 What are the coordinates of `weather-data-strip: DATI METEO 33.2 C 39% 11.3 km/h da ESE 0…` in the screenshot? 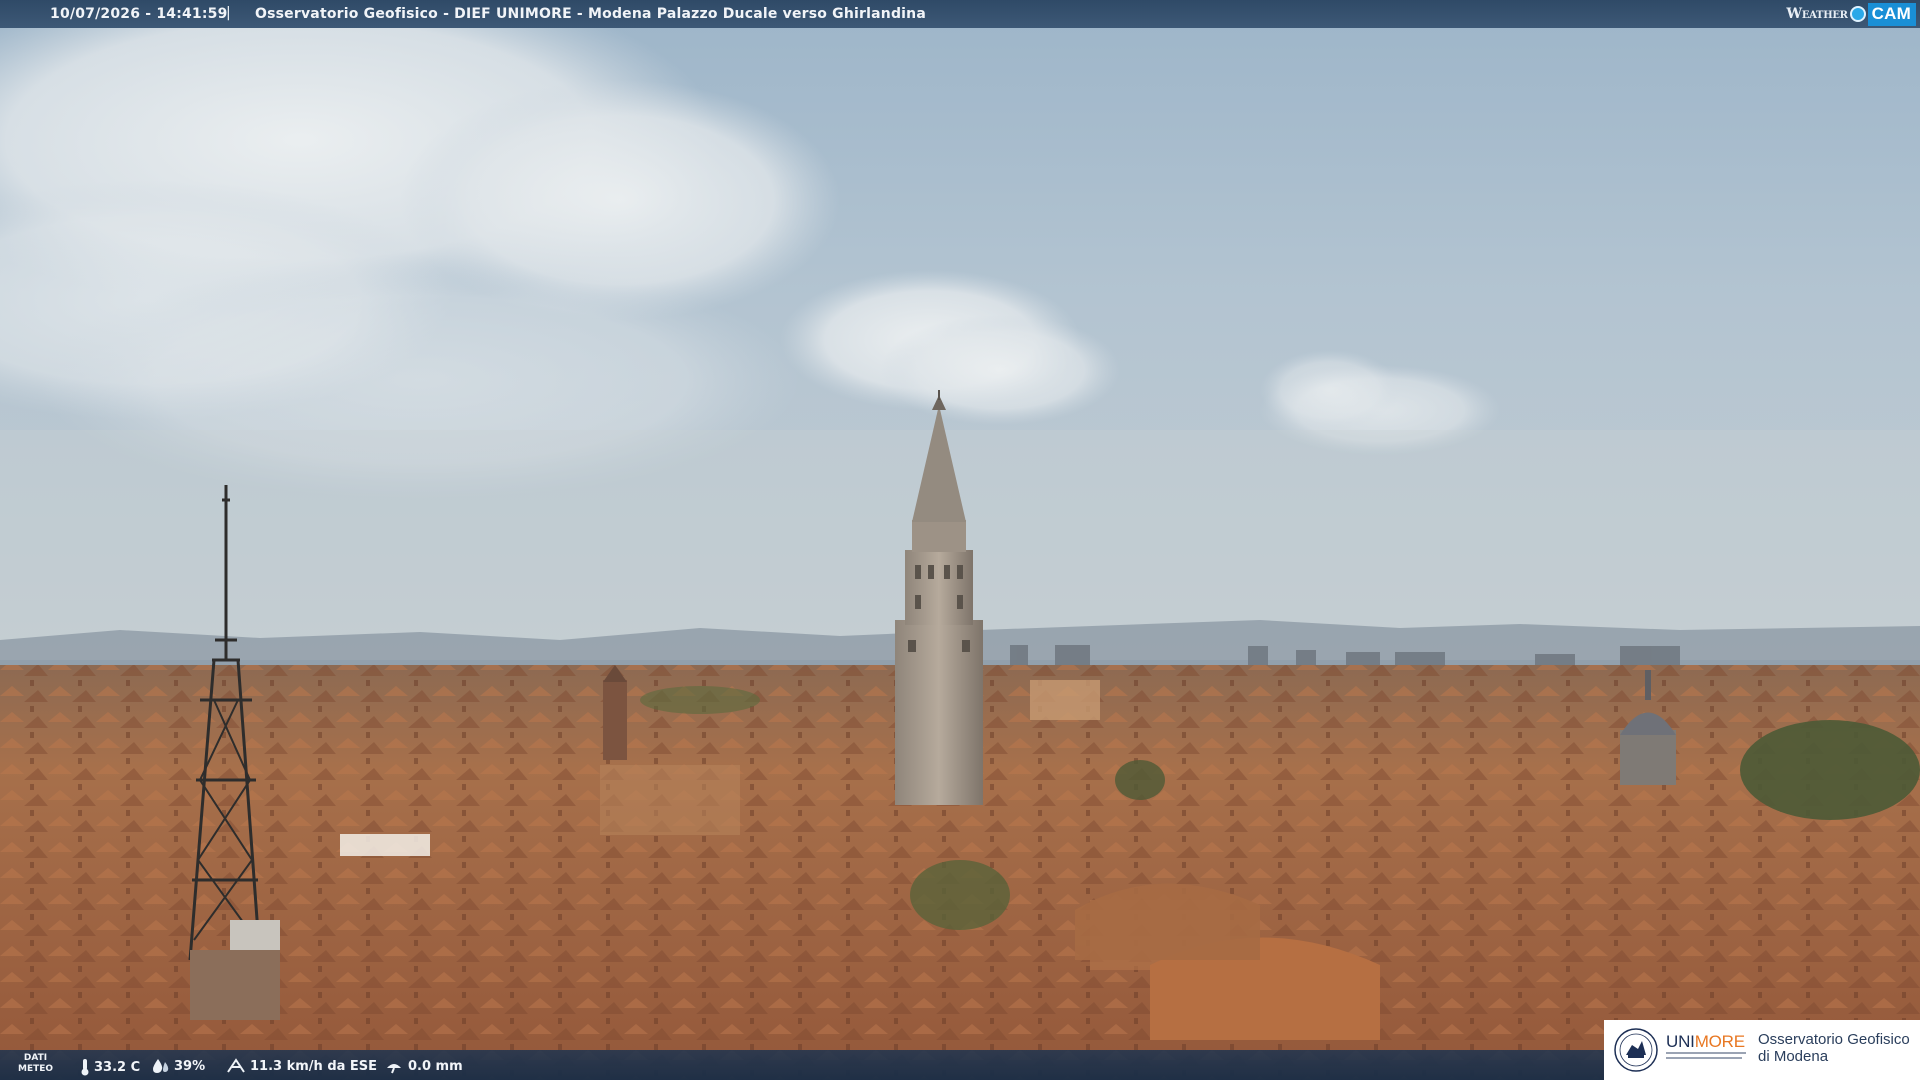 It's located at (802, 1065).